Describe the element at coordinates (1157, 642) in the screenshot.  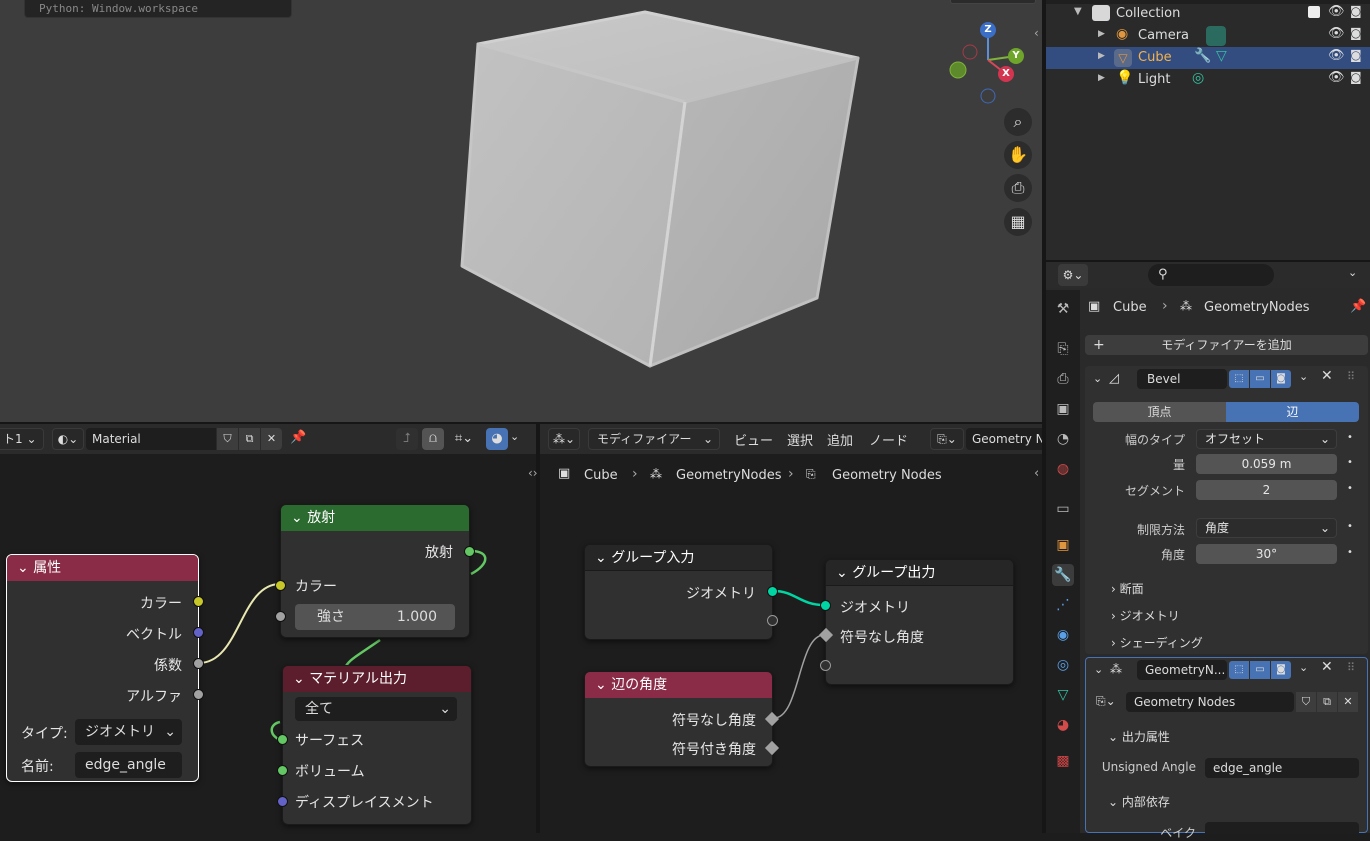
I see `section-shading: › シェーディング` at that location.